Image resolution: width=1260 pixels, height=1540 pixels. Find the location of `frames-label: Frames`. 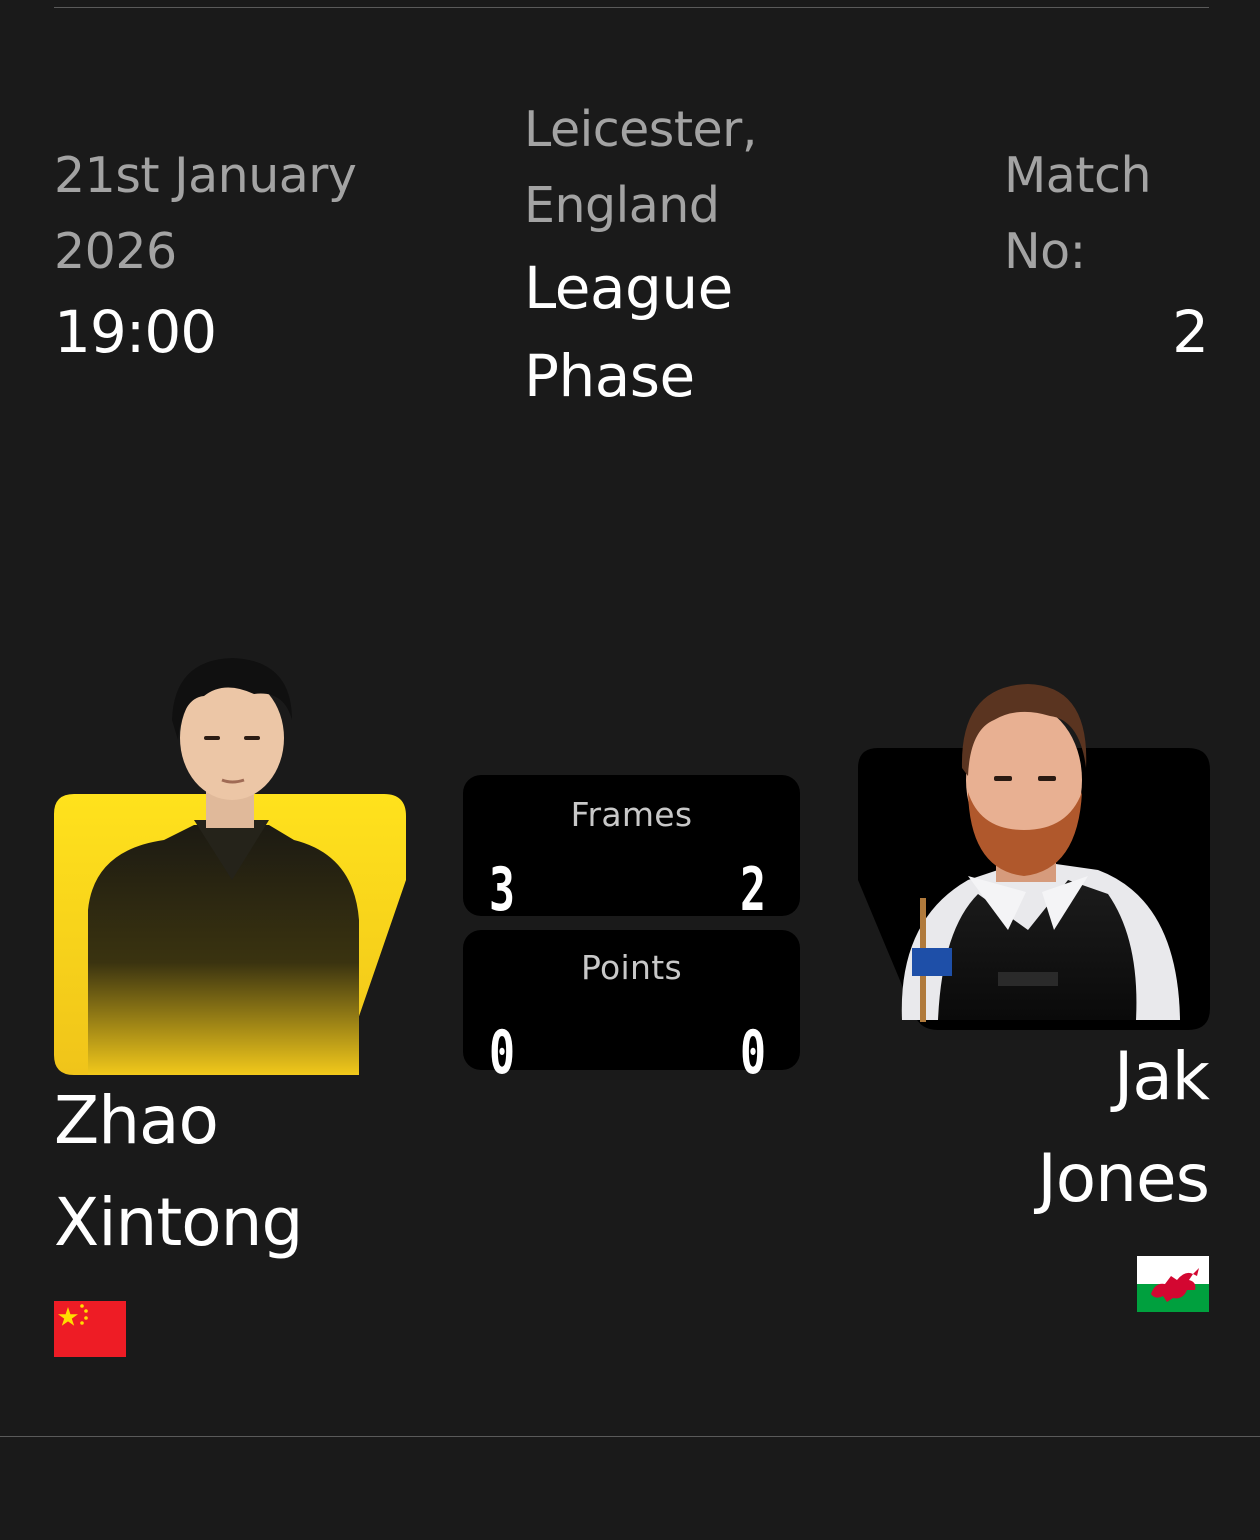

frames-label: Frames is located at coordinates (631, 814).